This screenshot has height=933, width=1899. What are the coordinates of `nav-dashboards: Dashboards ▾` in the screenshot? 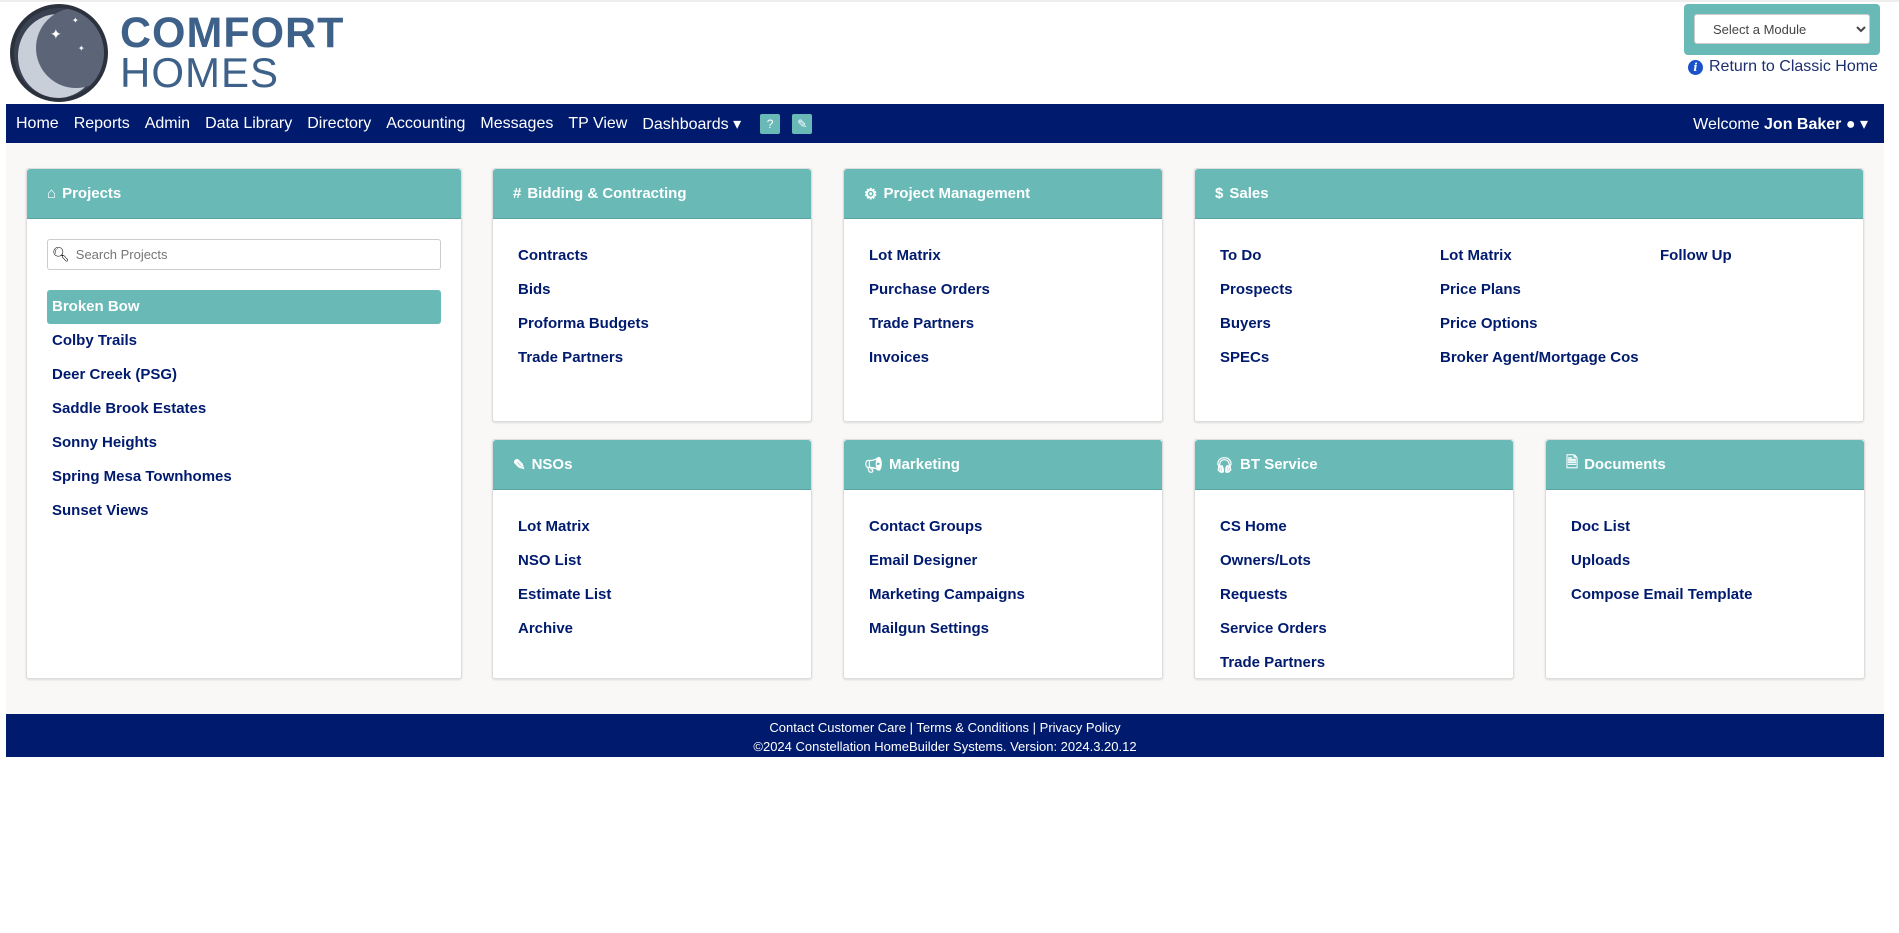 It's located at (691, 124).